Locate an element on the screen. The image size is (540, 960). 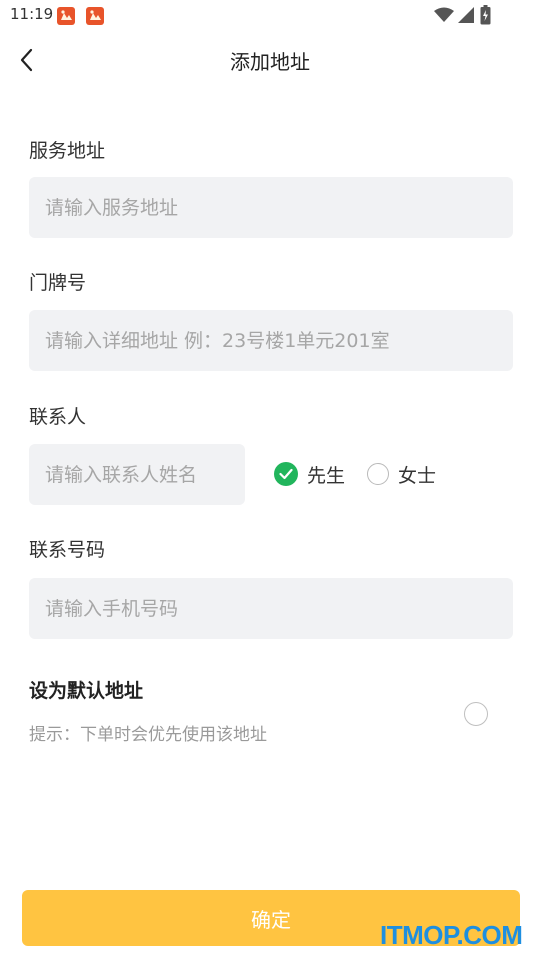
gender-option-mr: 先生 is located at coordinates (309, 474).